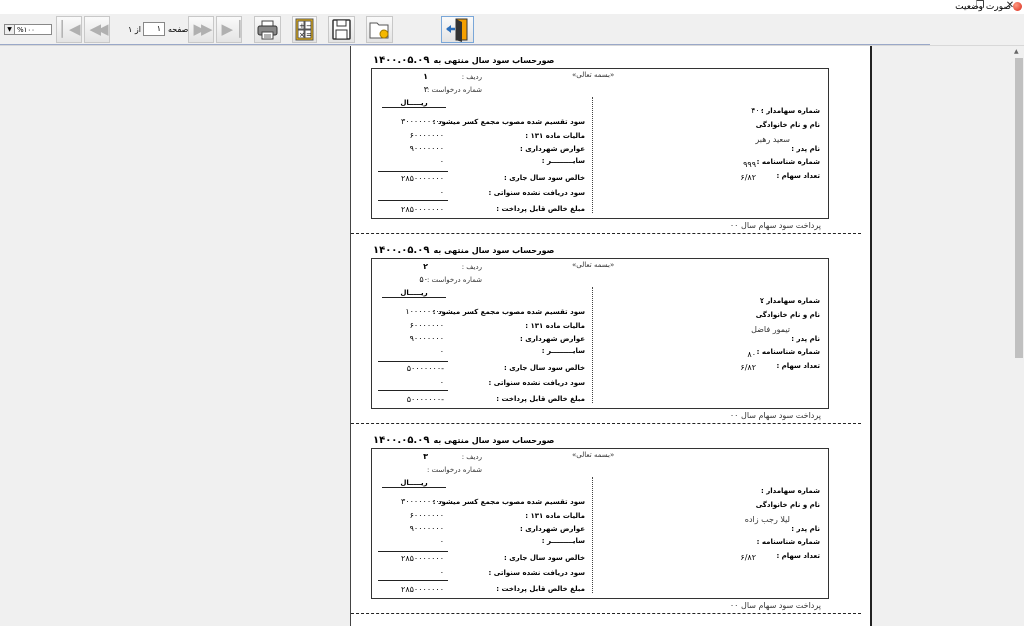 The height and width of the screenshot is (626, 1024). What do you see at coordinates (425, 456) in the screenshot?
I see `row-value: ۳` at bounding box center [425, 456].